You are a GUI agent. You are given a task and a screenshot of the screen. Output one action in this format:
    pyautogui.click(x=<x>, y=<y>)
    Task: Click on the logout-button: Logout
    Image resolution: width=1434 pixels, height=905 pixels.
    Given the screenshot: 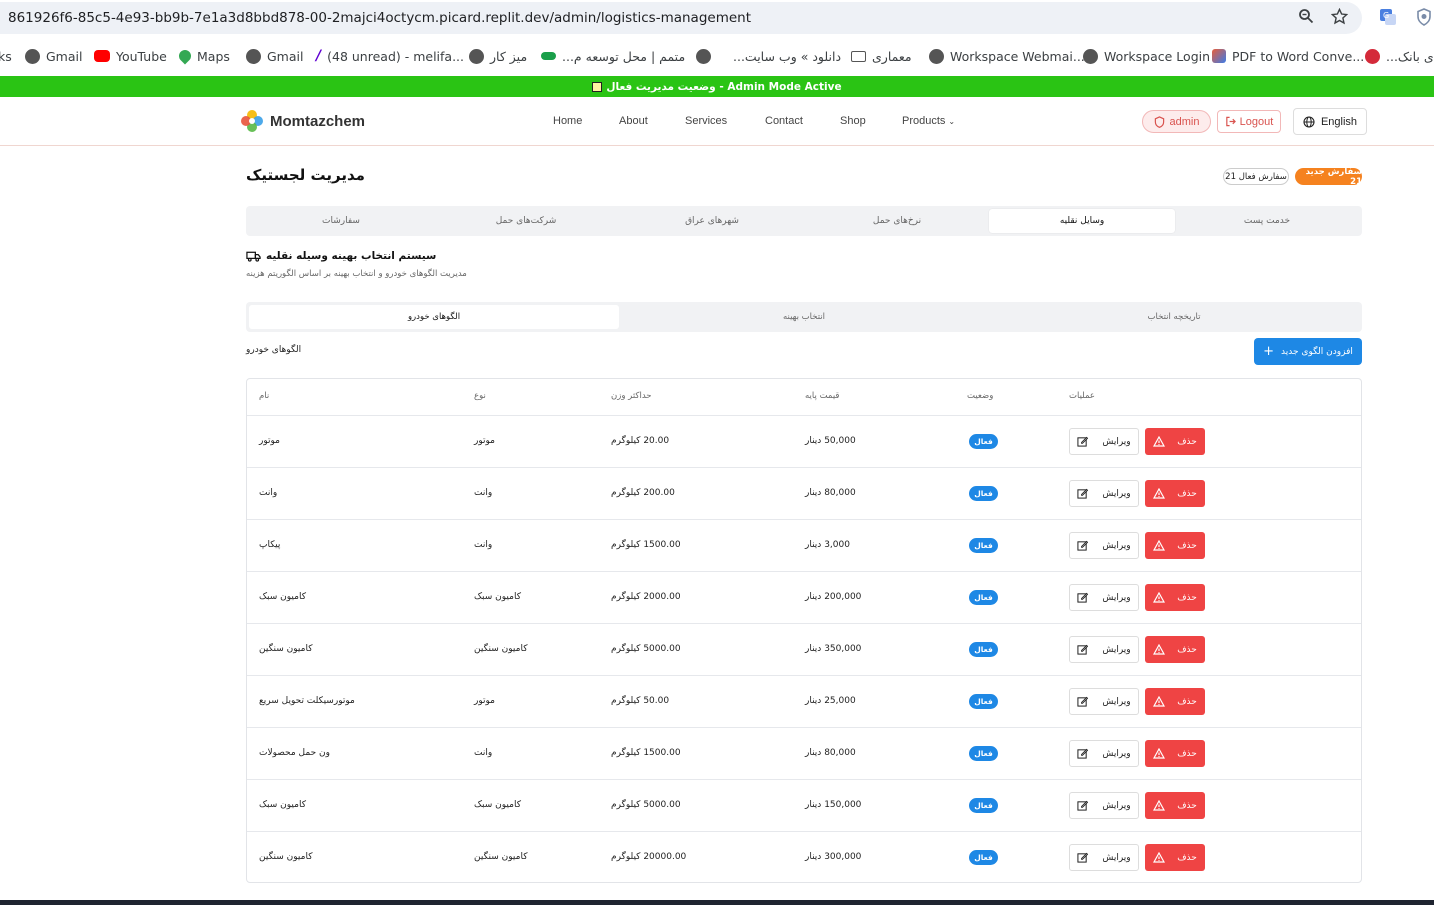 What is the action you would take?
    pyautogui.click(x=1249, y=121)
    